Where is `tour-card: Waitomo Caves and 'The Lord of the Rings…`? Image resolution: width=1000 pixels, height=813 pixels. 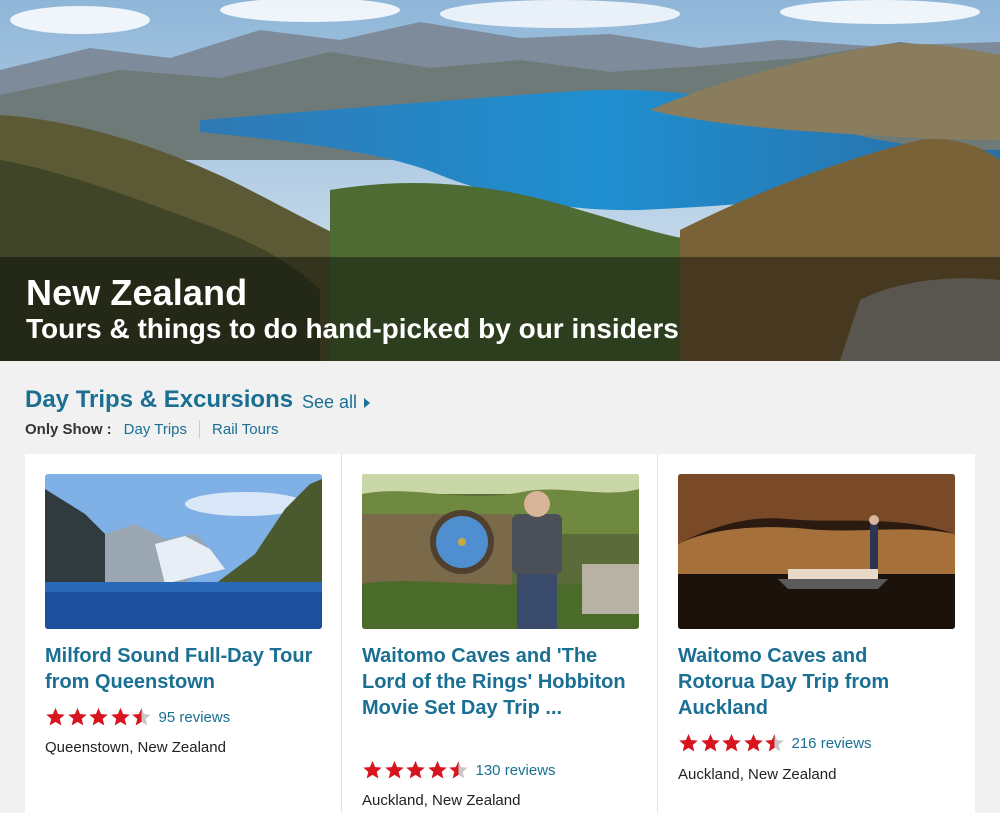 tour-card: Waitomo Caves and 'The Lord of the Rings… is located at coordinates (499, 633).